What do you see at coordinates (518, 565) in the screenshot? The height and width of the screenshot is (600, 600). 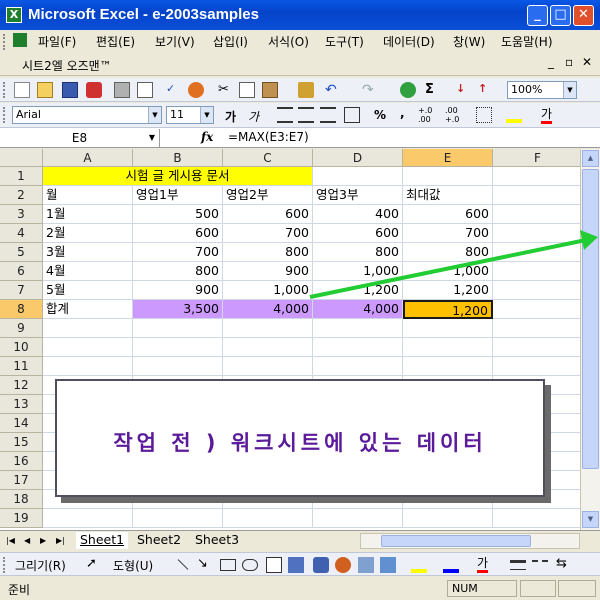 I see `line-style-icon` at bounding box center [518, 565].